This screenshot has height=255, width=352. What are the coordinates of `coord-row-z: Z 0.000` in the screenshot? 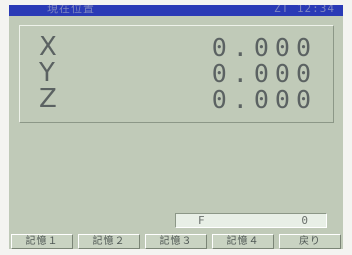 It's located at (176, 99).